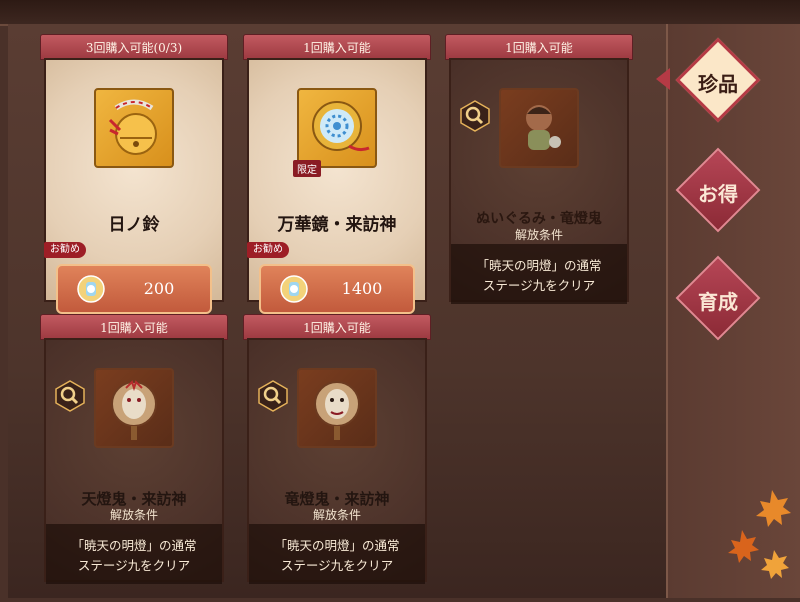 This screenshot has width=800, height=602. What do you see at coordinates (307, 168) in the screenshot?
I see `limited-badge: 限定` at bounding box center [307, 168].